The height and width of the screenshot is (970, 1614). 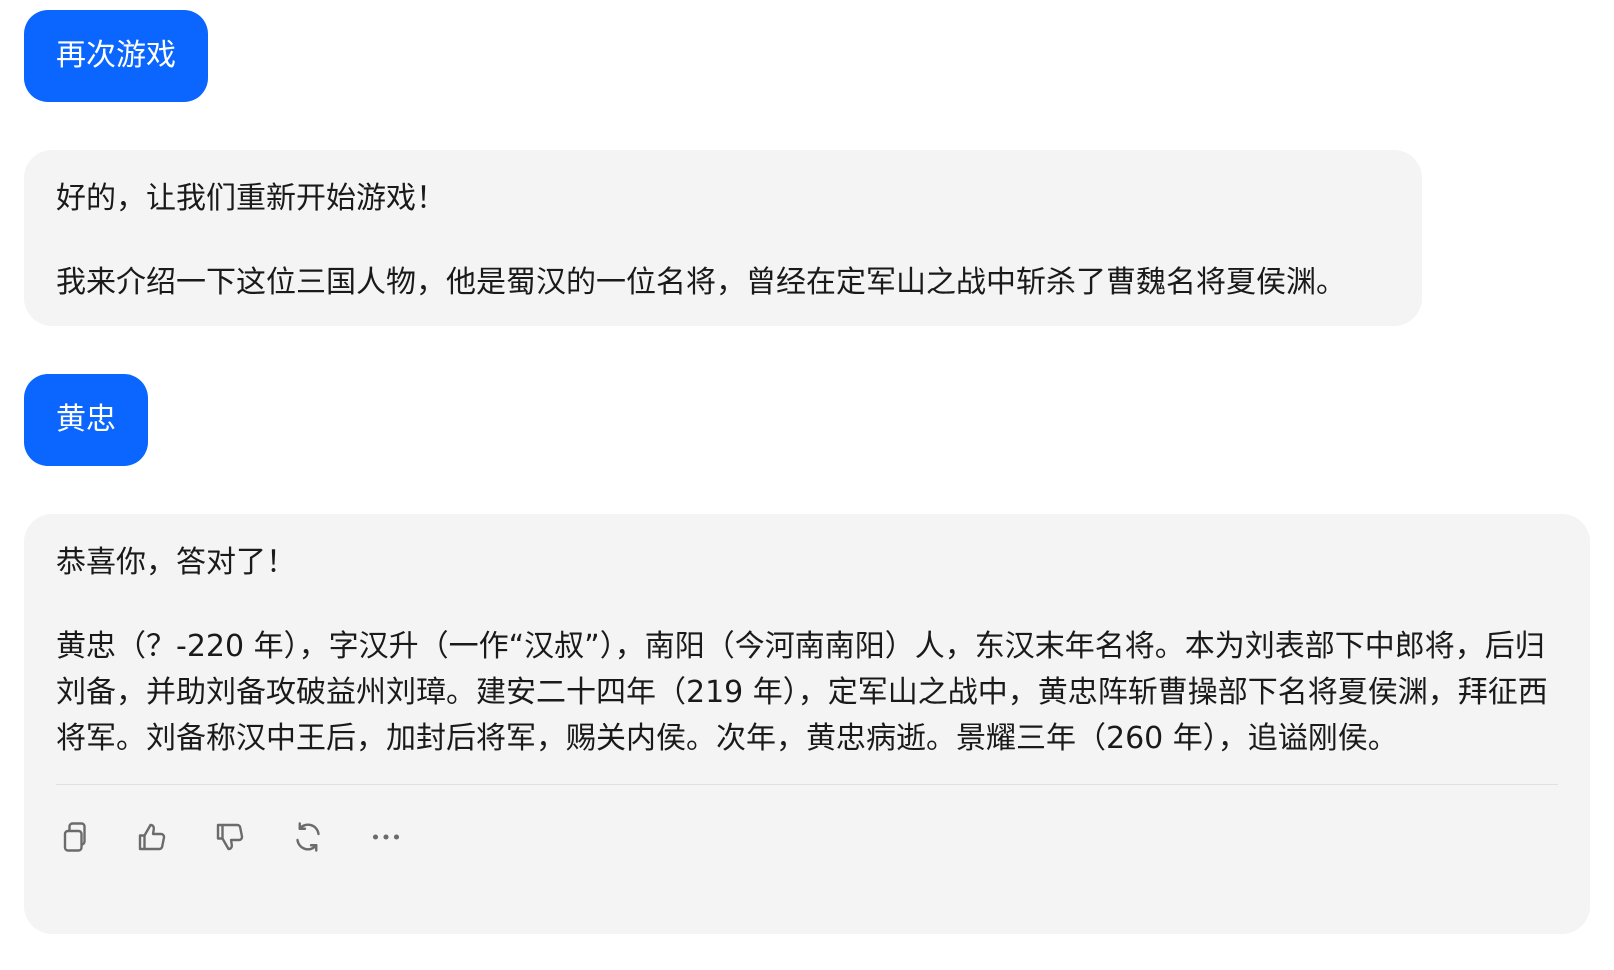 I want to click on refresh-icon, so click(x=308, y=837).